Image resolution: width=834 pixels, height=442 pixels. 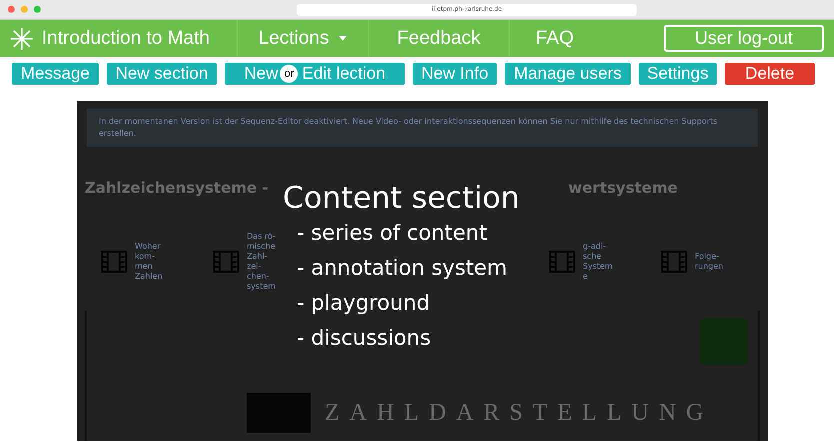 I want to click on nav-link: Lections, so click(x=302, y=38).